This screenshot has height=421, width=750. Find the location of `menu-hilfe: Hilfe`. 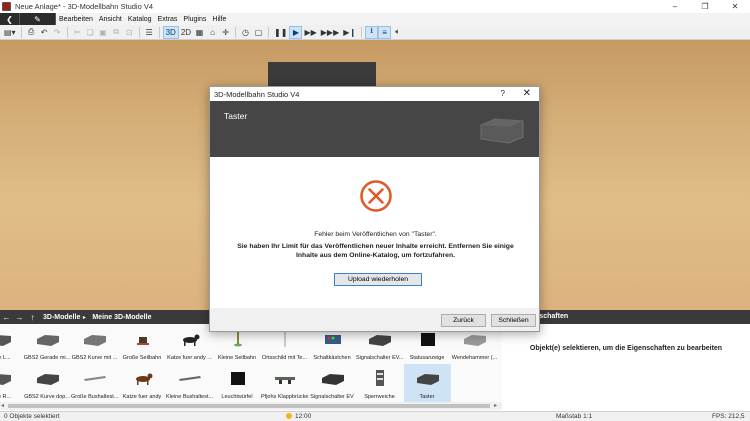

menu-hilfe: Hilfe is located at coordinates (219, 19).